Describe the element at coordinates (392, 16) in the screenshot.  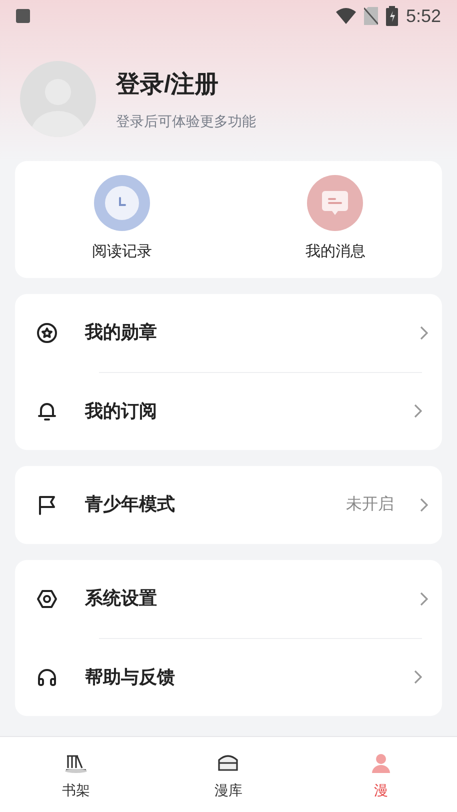
I see `battery-icon` at that location.